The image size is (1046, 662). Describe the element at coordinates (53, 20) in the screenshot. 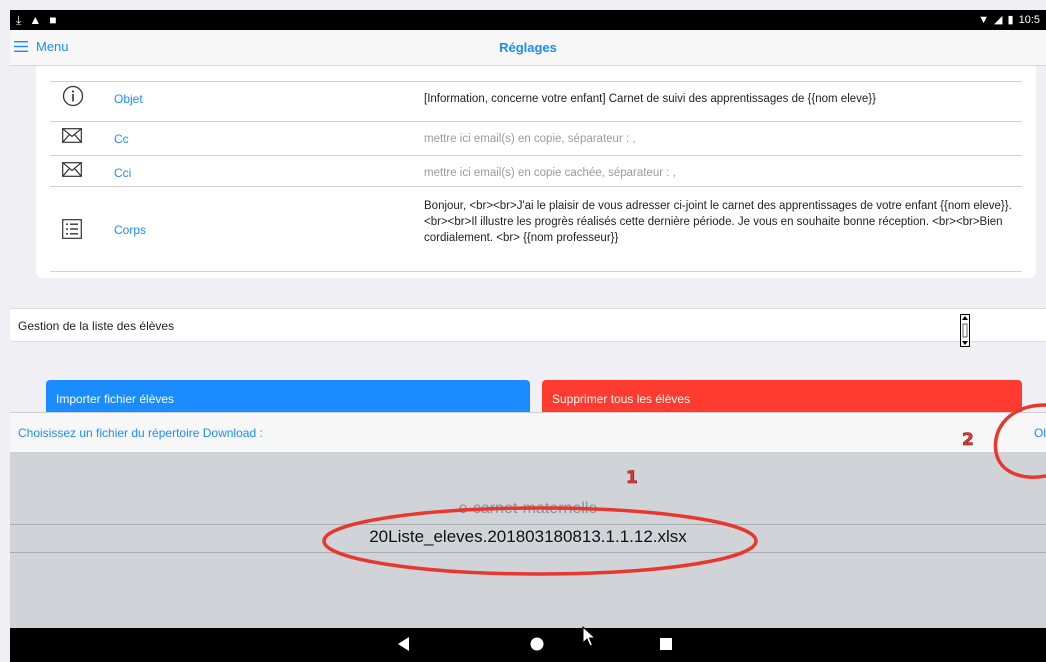

I see `bag-icon: ■` at that location.